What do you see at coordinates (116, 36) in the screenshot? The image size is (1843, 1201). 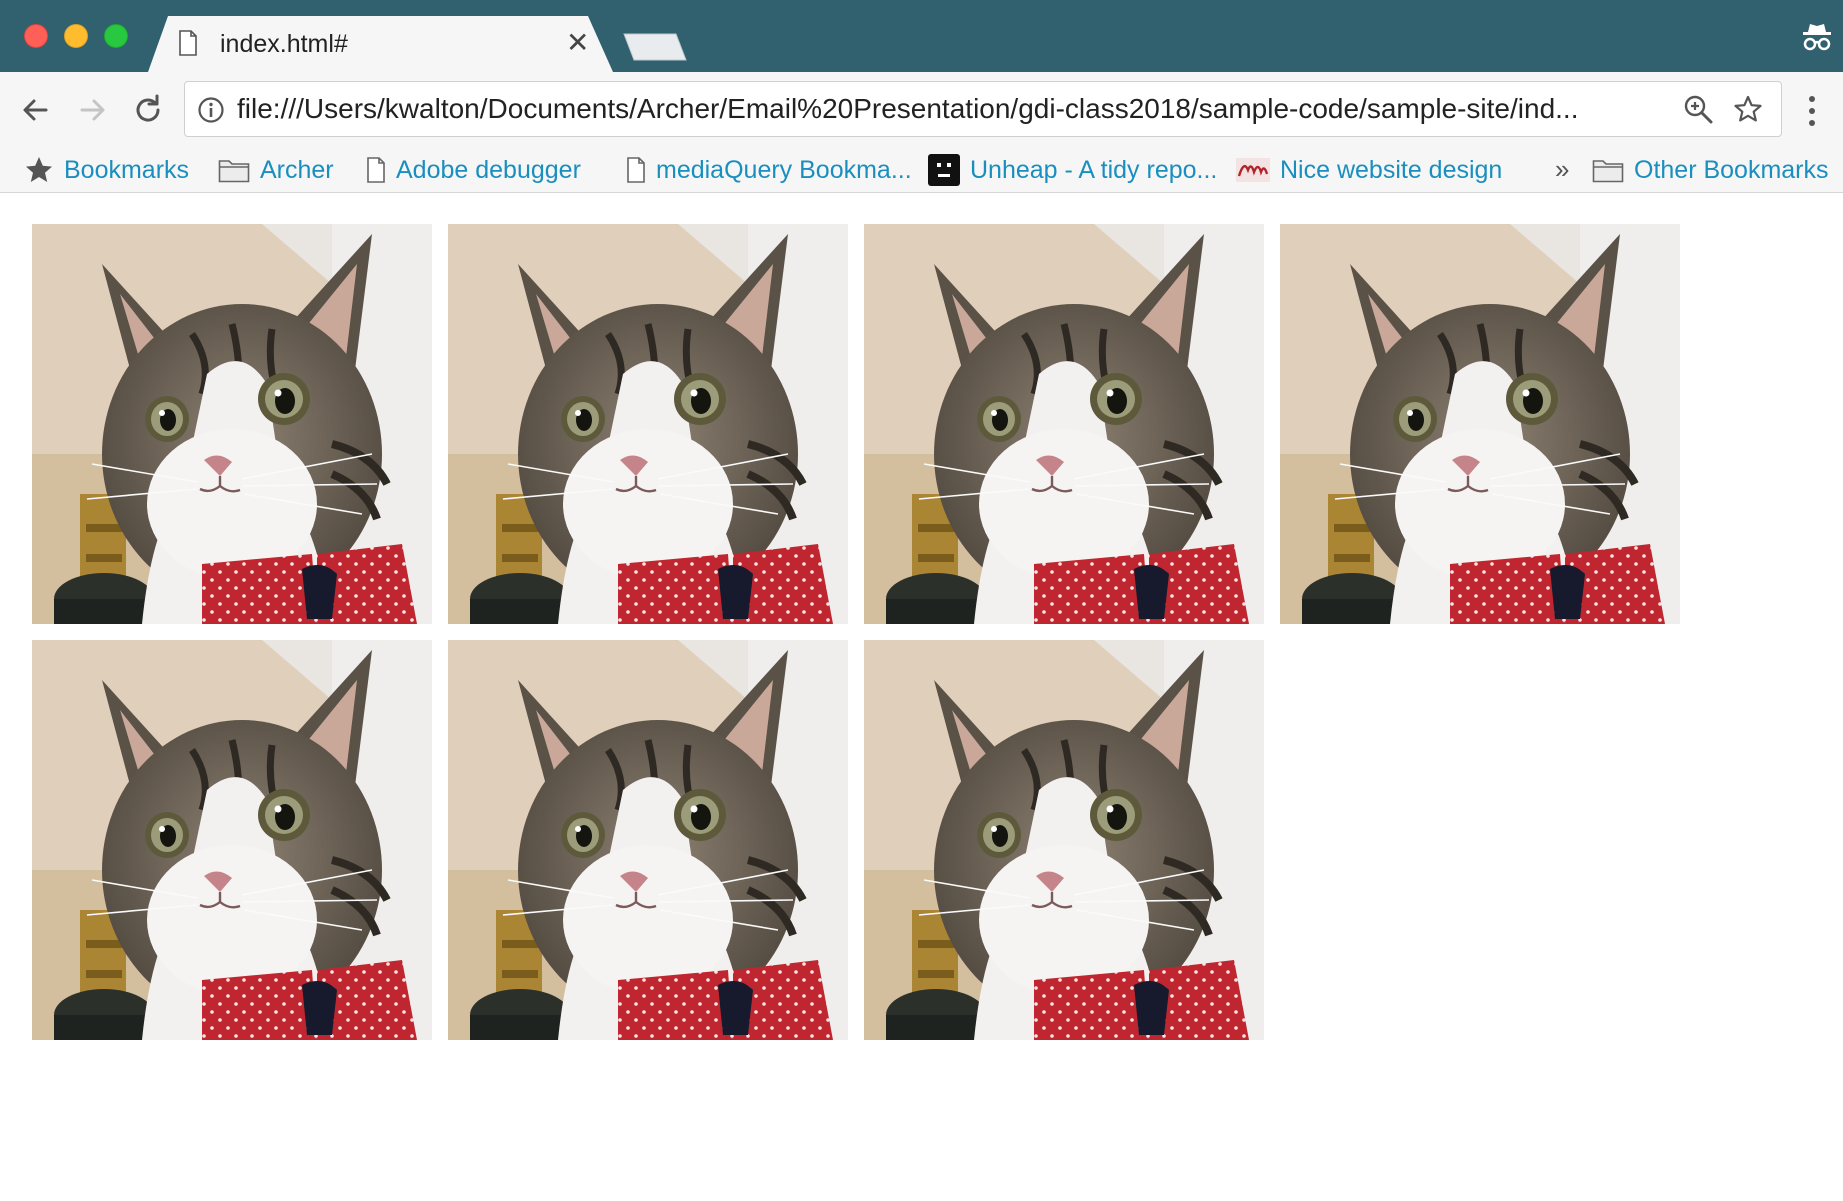 I see `maximize-window-button` at bounding box center [116, 36].